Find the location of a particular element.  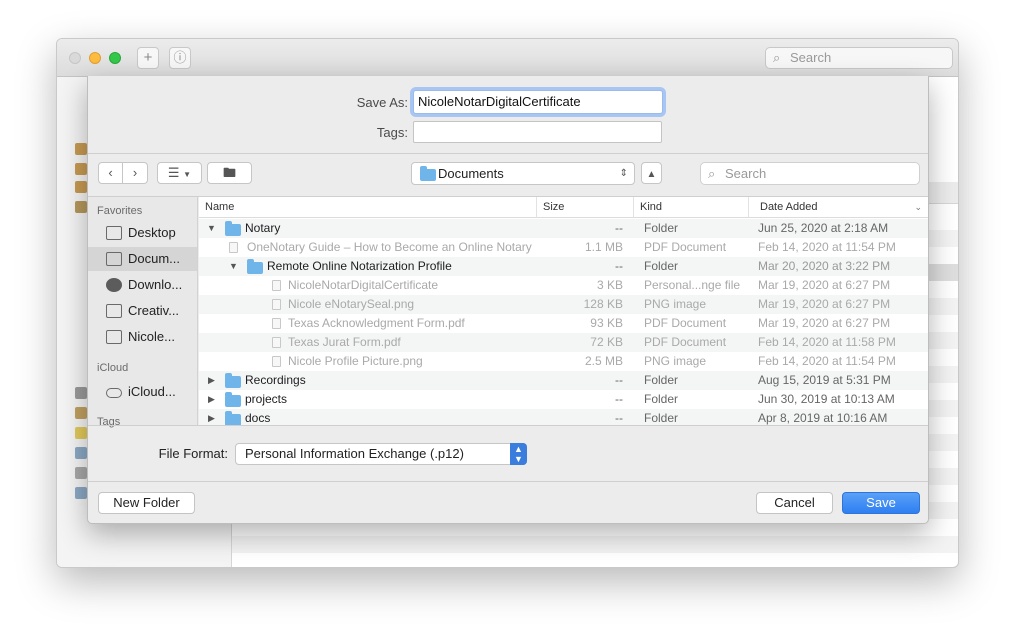

file-format-popup: Personal Information Exchange (.p12) ▲ ▼ is located at coordinates (381, 454).